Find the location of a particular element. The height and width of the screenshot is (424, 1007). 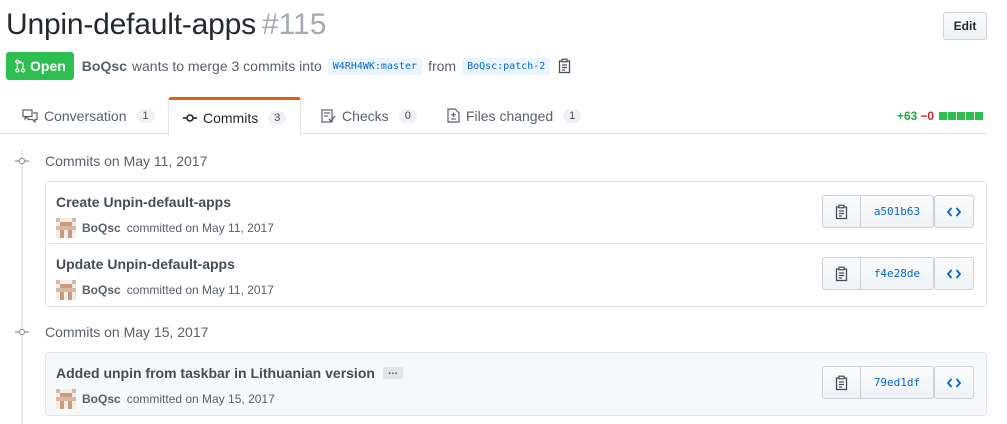

pr-title: Unpin-default-apps is located at coordinates (131, 24).